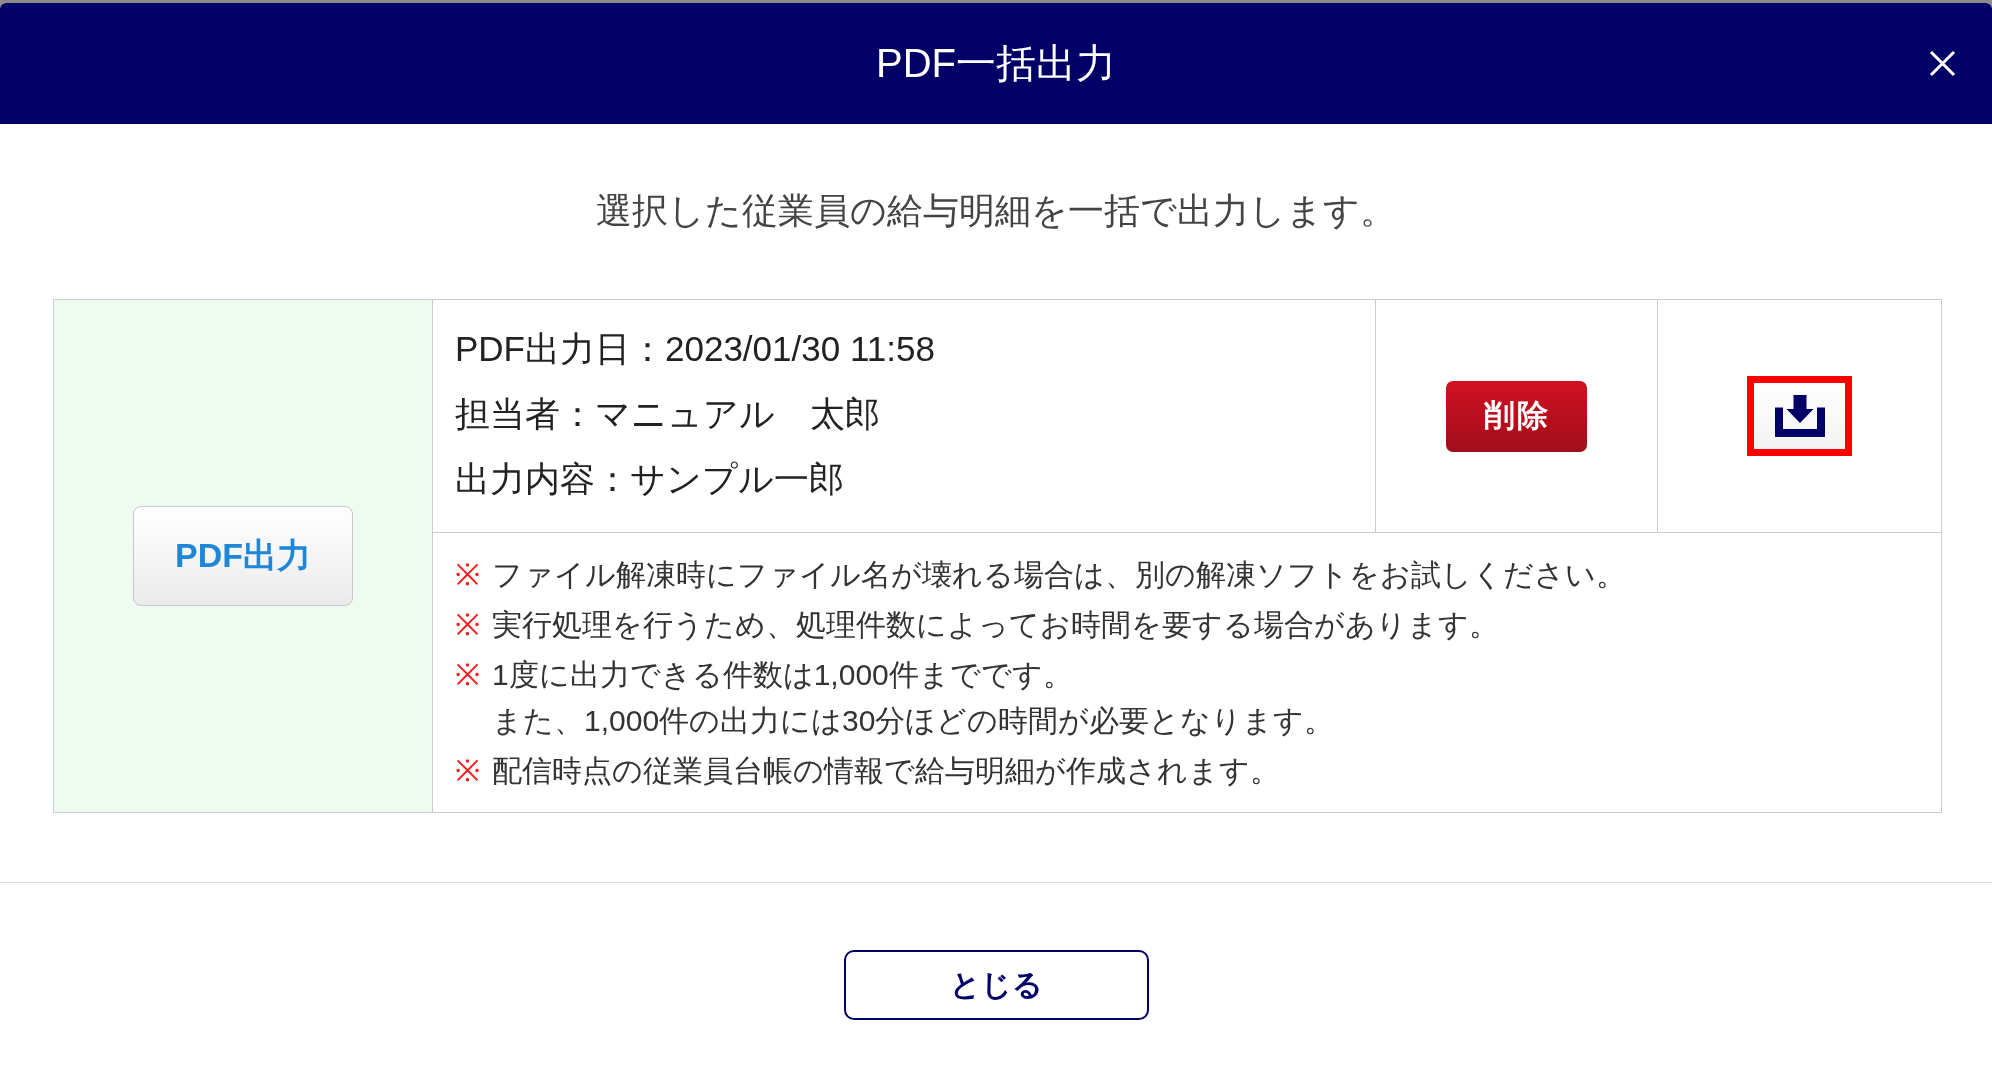  What do you see at coordinates (996, 985) in the screenshot?
I see `close-button: とじる` at bounding box center [996, 985].